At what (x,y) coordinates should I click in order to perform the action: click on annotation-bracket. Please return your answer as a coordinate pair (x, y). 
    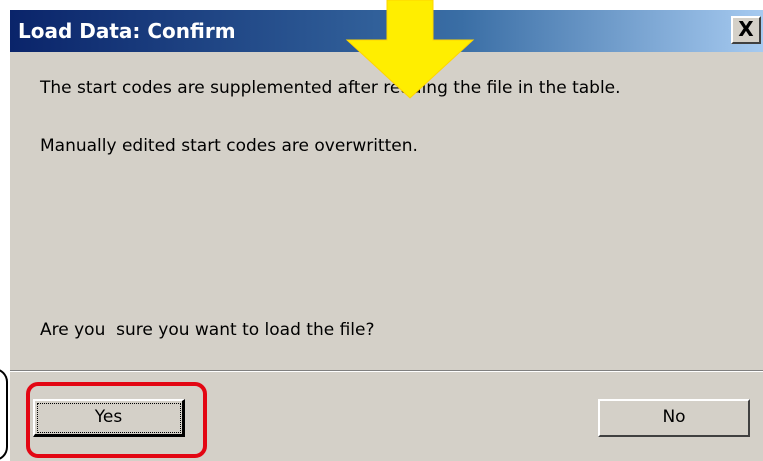
    Looking at the image, I should click on (4, 414).